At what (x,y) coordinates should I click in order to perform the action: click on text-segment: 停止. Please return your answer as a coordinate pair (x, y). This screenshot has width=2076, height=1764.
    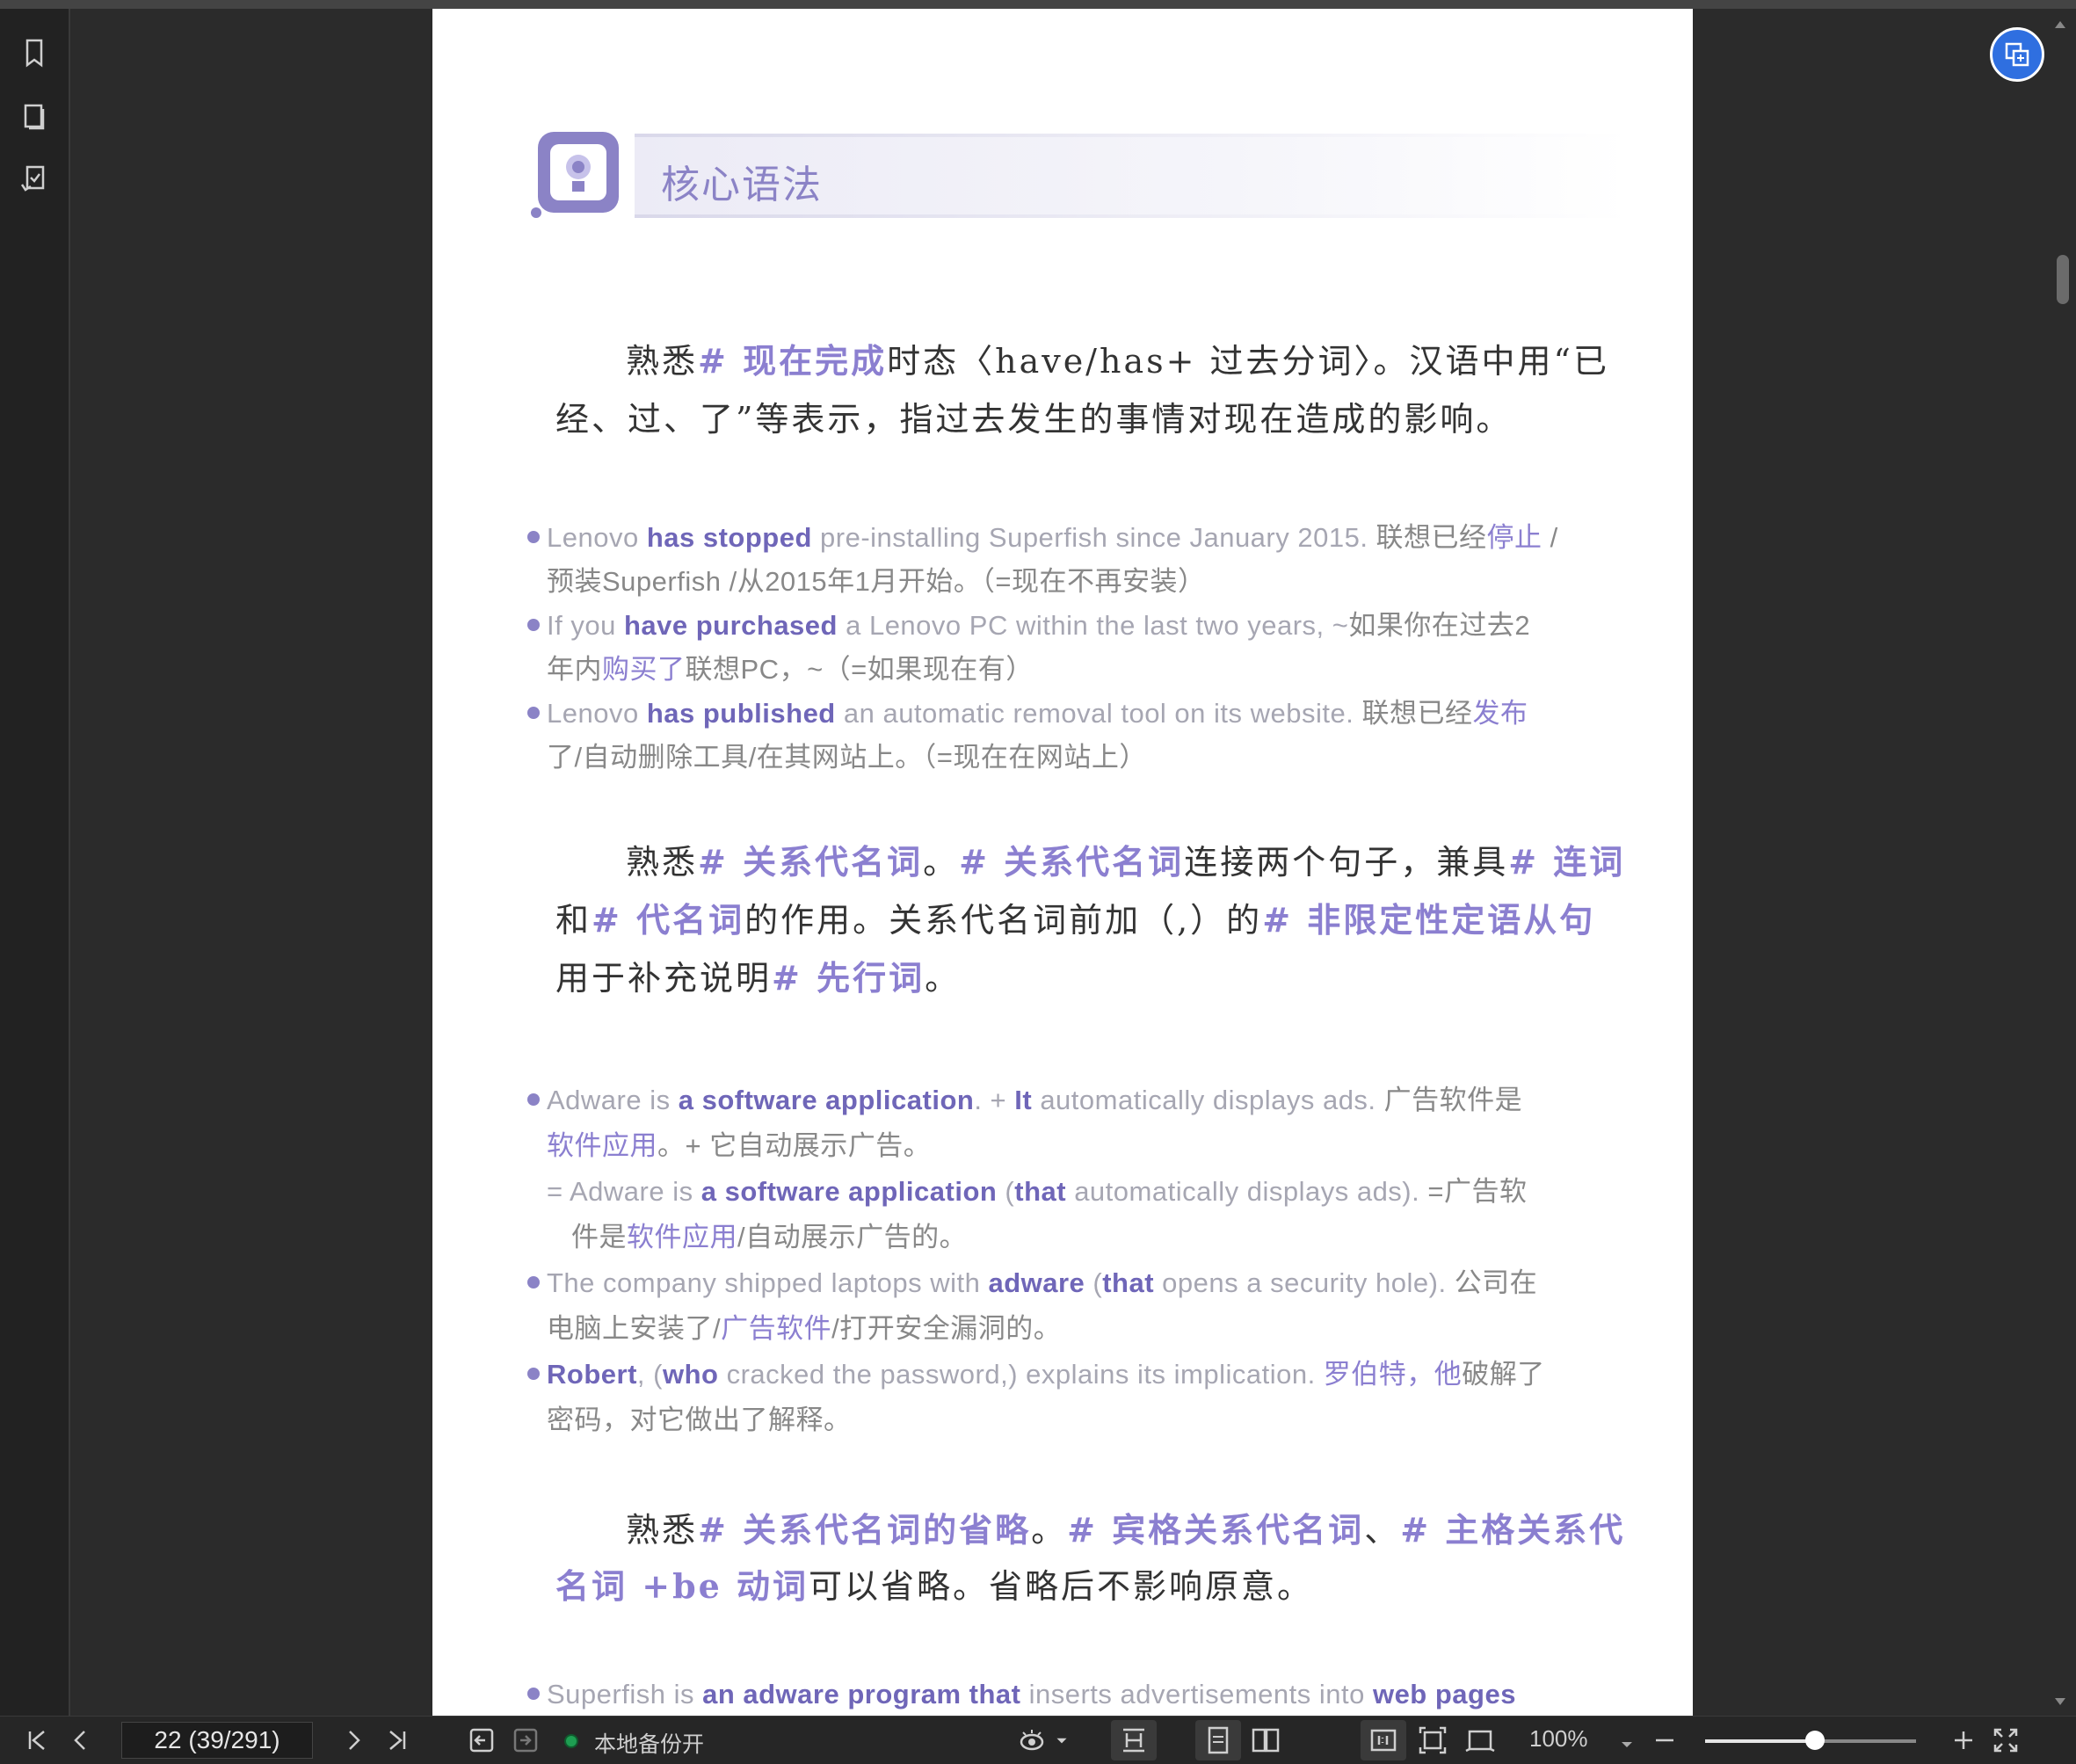
    Looking at the image, I should click on (1514, 537).